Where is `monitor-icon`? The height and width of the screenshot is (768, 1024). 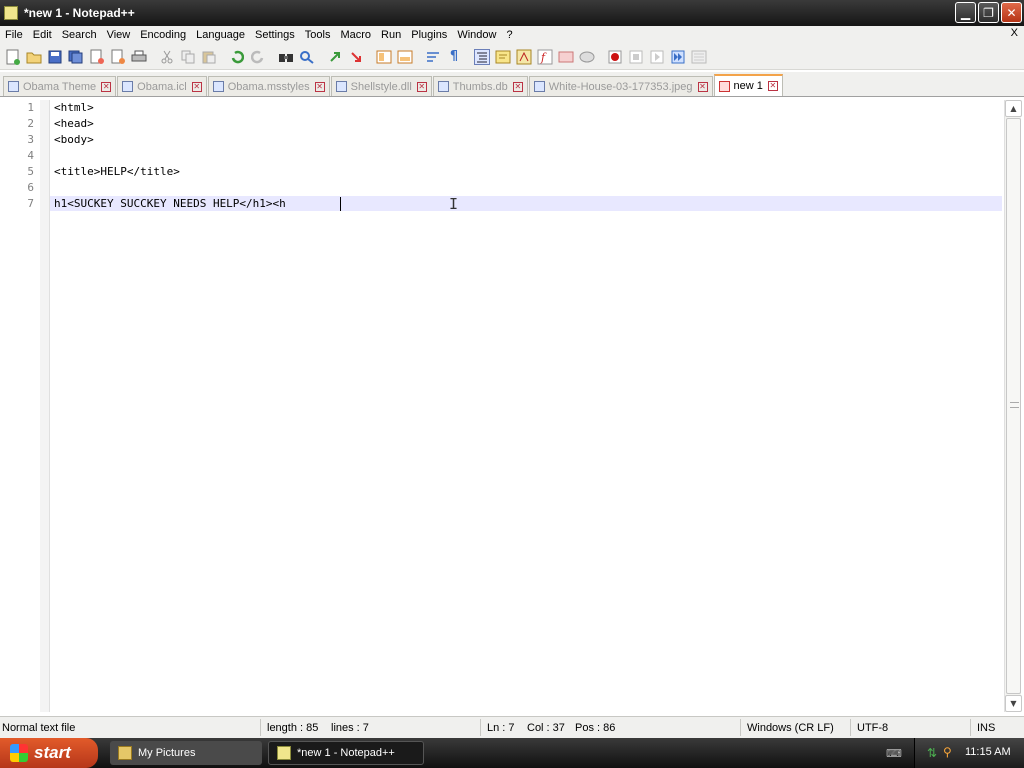
monitor-icon is located at coordinates (587, 57).